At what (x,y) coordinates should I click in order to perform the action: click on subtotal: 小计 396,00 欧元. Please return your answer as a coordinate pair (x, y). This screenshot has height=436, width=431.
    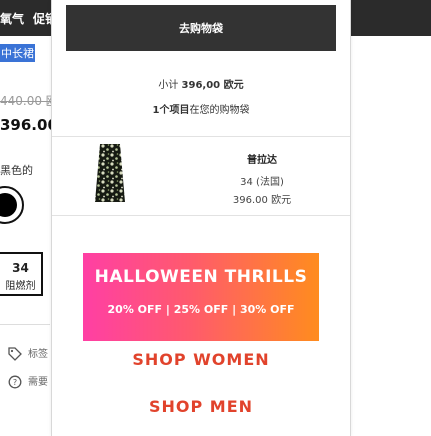
    Looking at the image, I should click on (201, 83).